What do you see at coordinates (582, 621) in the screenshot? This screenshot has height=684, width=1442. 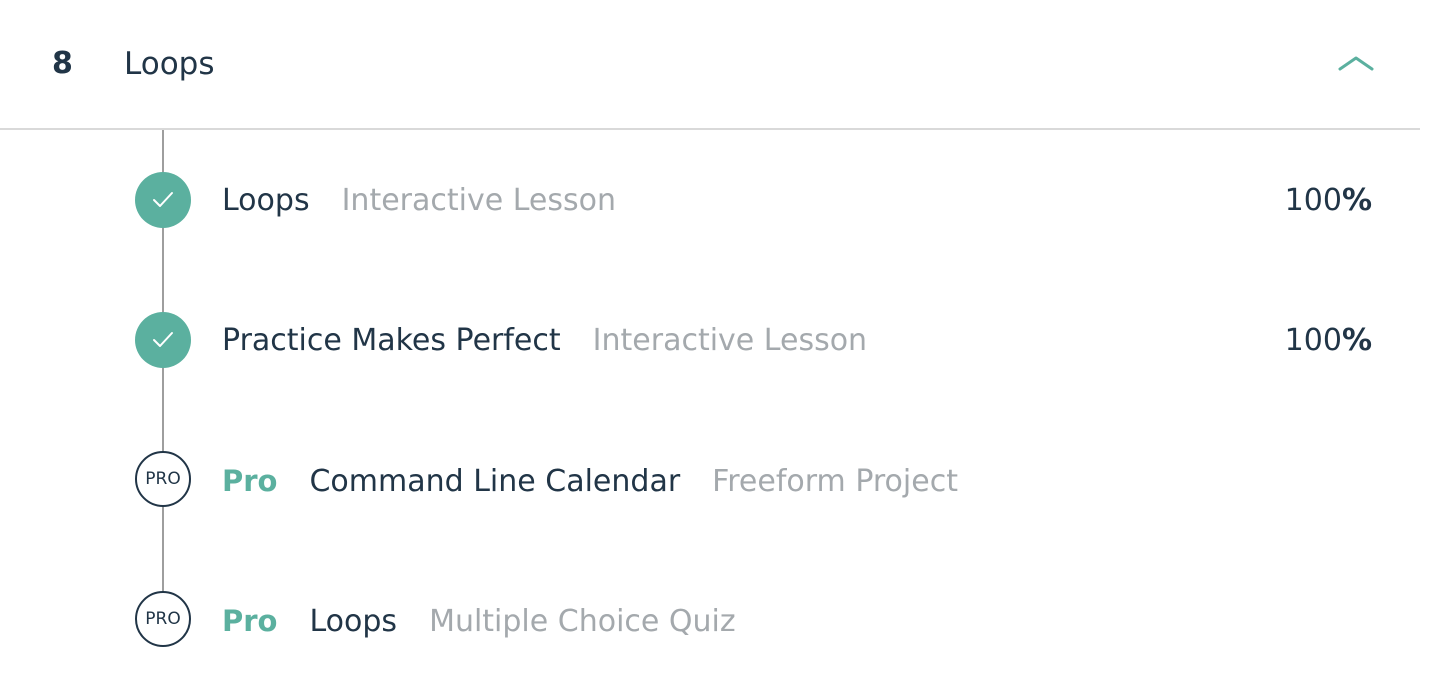 I see `lesson-type: Multiple Choice Quiz` at bounding box center [582, 621].